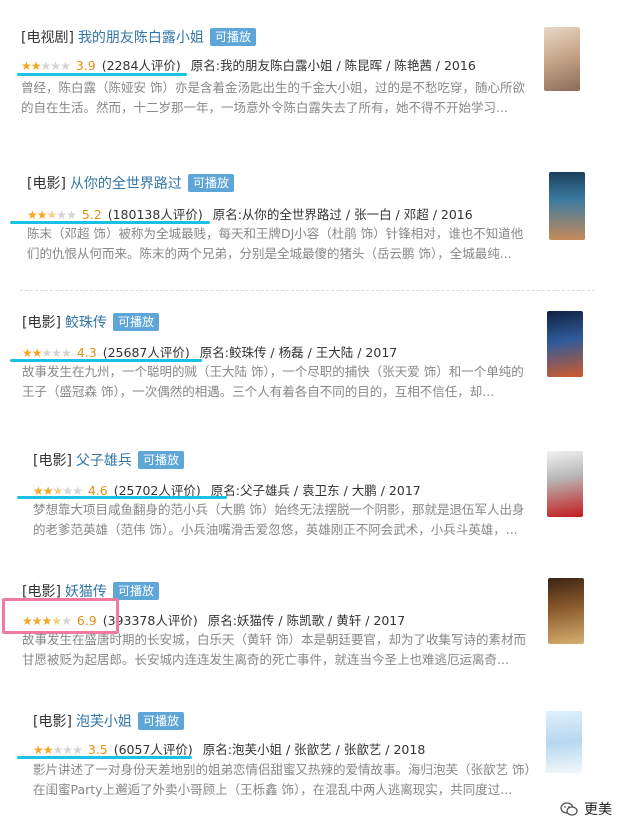 This screenshot has height=831, width=620. Describe the element at coordinates (569, 809) in the screenshot. I see `wechat-icon` at that location.